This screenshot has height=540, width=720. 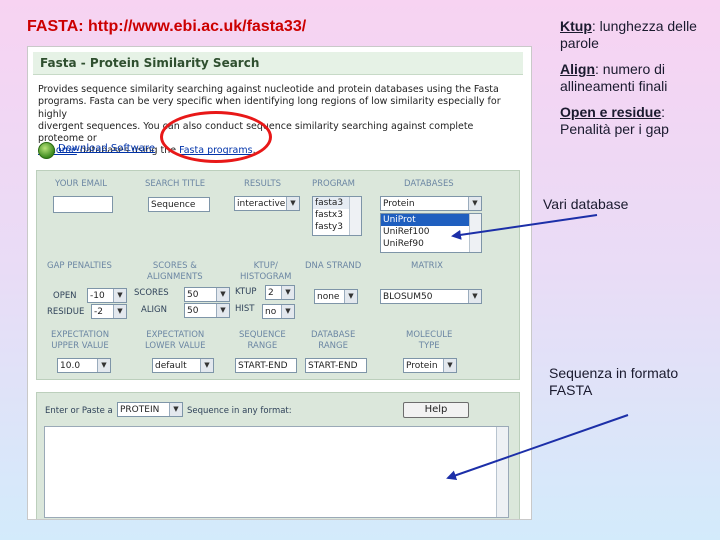 I want to click on annotation-arrows, so click(x=537, y=347).